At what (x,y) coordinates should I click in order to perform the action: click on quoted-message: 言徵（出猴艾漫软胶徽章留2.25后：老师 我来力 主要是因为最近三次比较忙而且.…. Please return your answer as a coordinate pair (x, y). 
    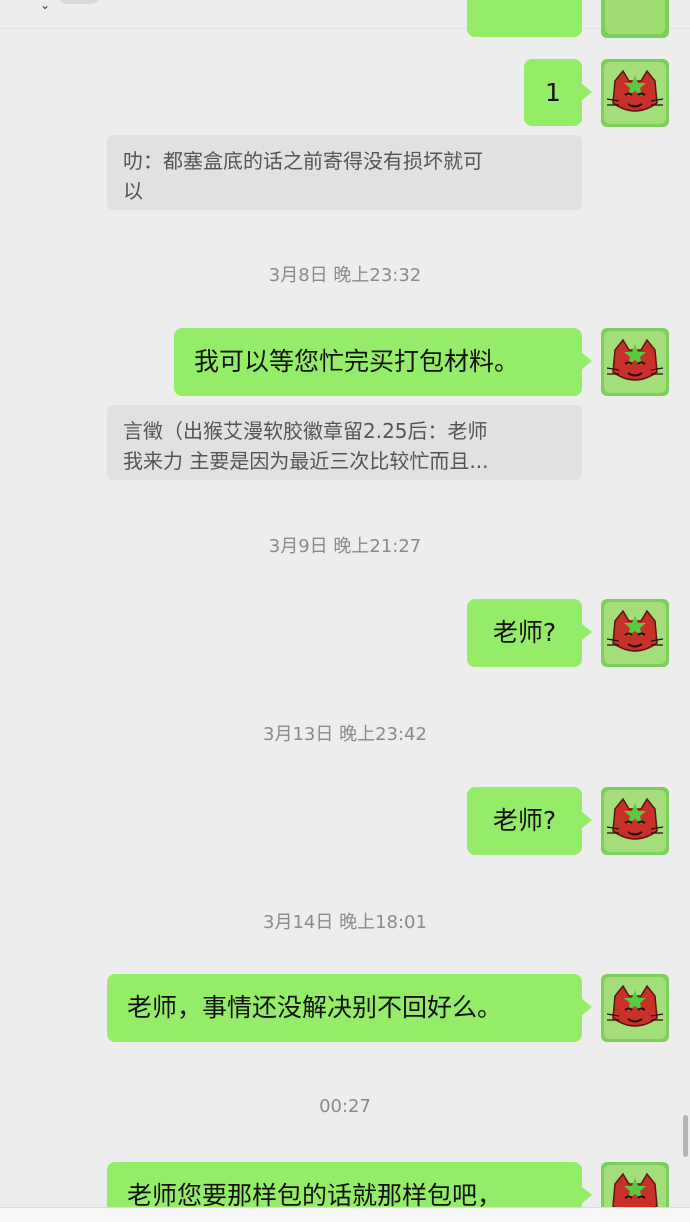
    Looking at the image, I should click on (344, 442).